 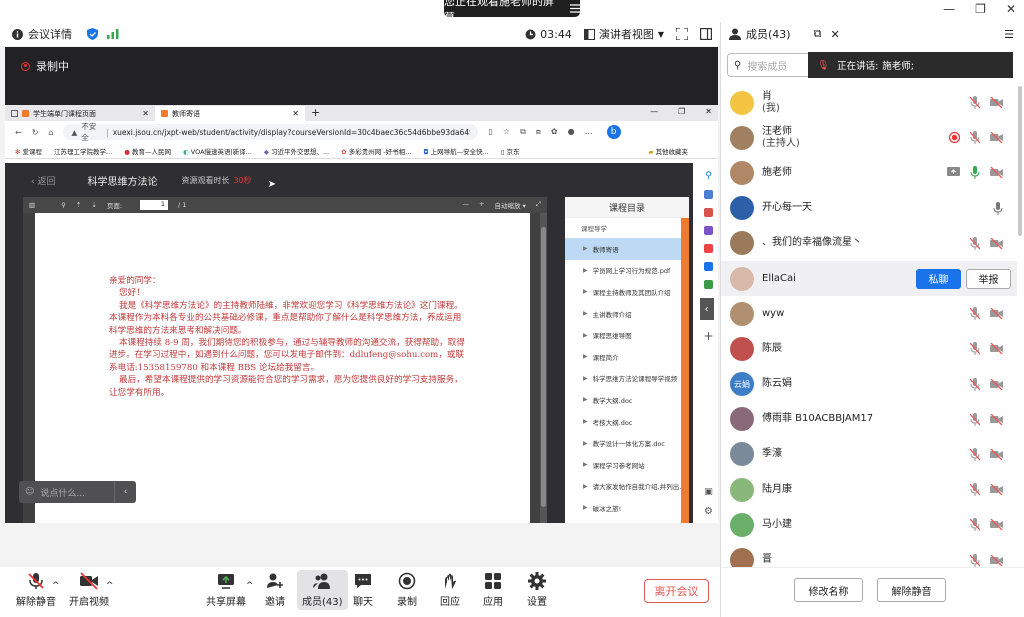 I want to click on popout-icon: ⧉, so click(x=818, y=34).